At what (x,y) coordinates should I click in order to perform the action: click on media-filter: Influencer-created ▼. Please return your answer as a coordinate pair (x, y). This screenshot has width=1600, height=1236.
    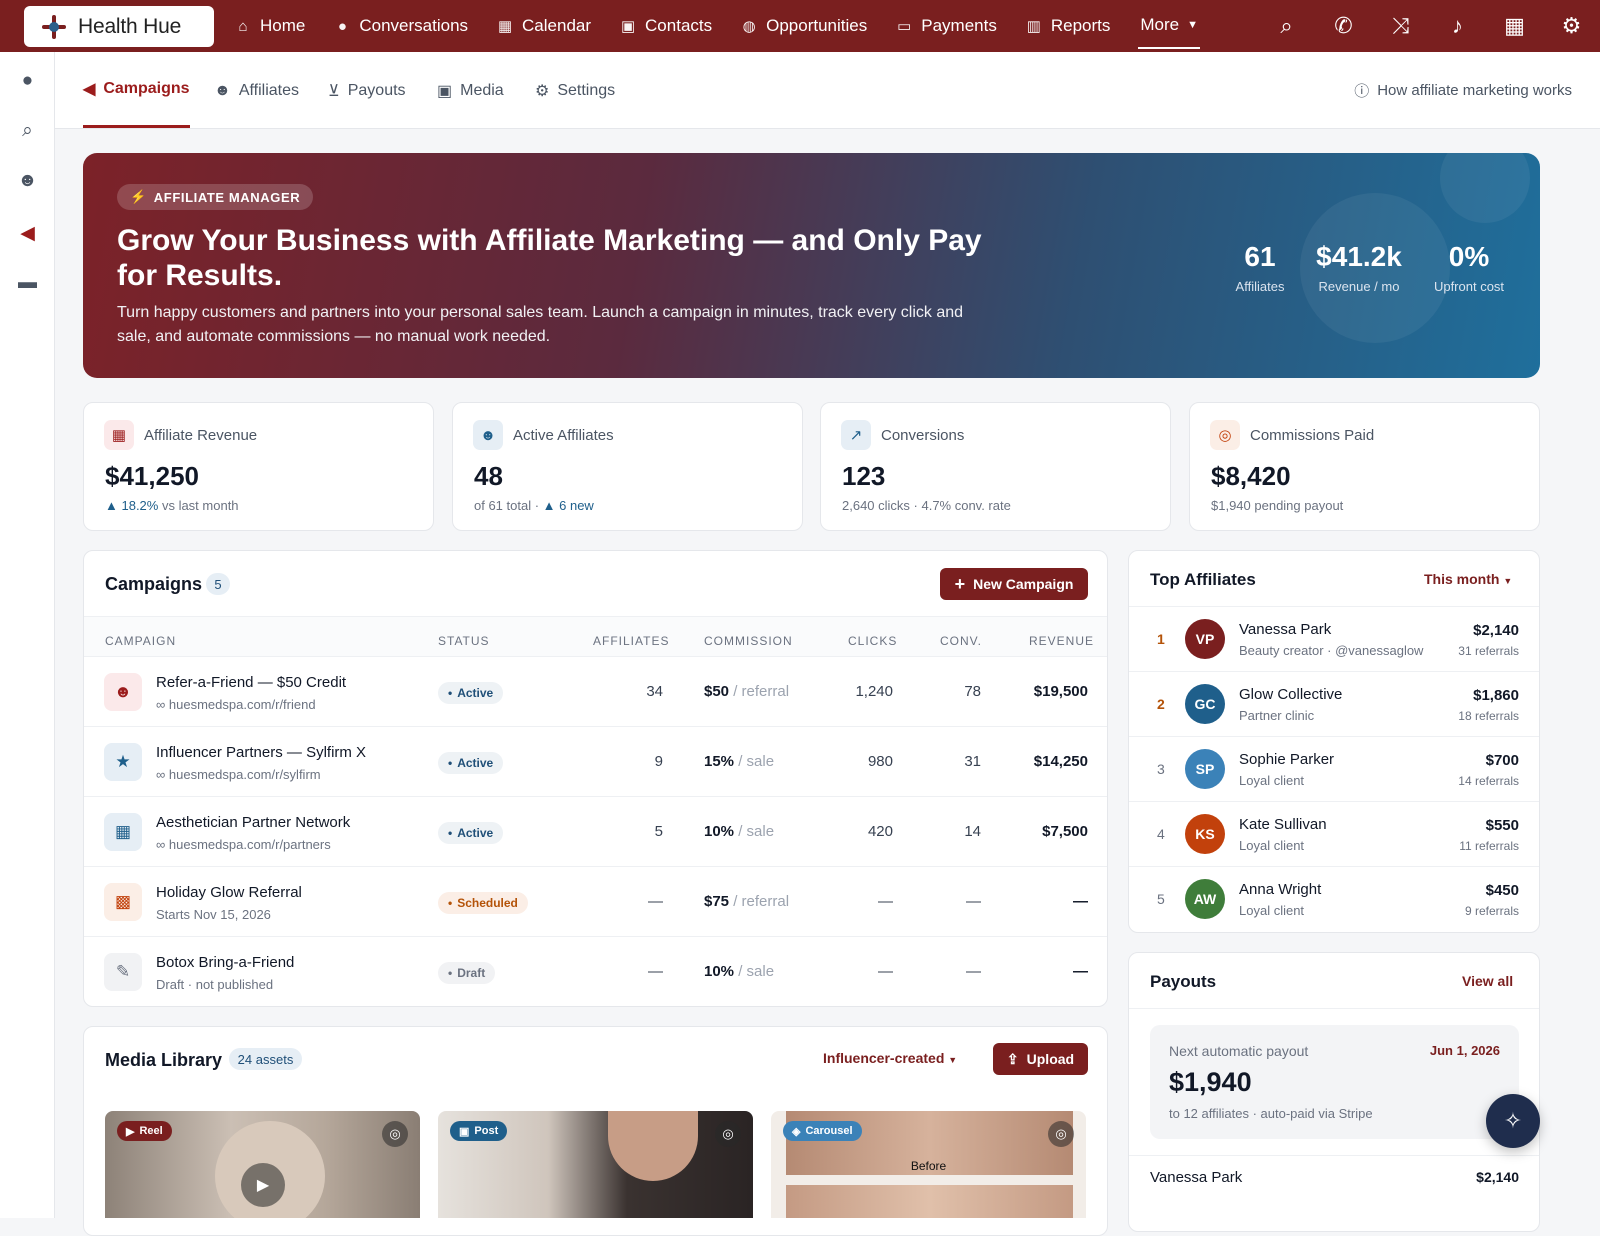
    Looking at the image, I should click on (890, 1058).